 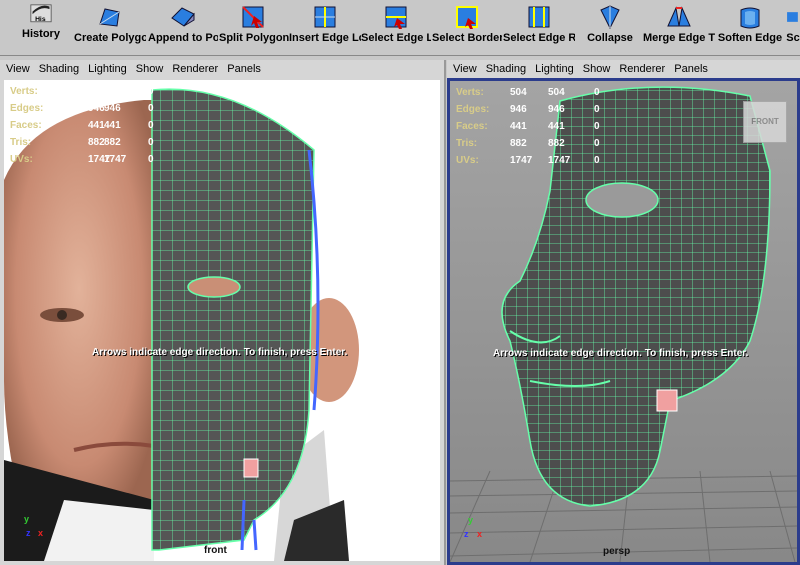 I want to click on create-polygon-button: Create Polygon, so click(x=110, y=28).